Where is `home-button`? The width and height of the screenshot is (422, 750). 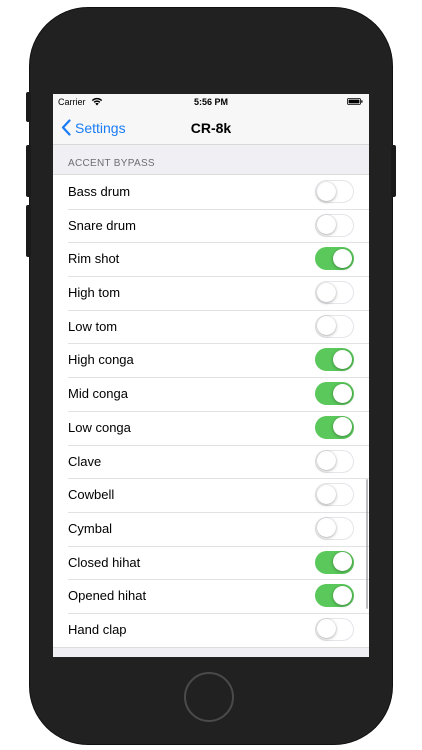 home-button is located at coordinates (209, 697).